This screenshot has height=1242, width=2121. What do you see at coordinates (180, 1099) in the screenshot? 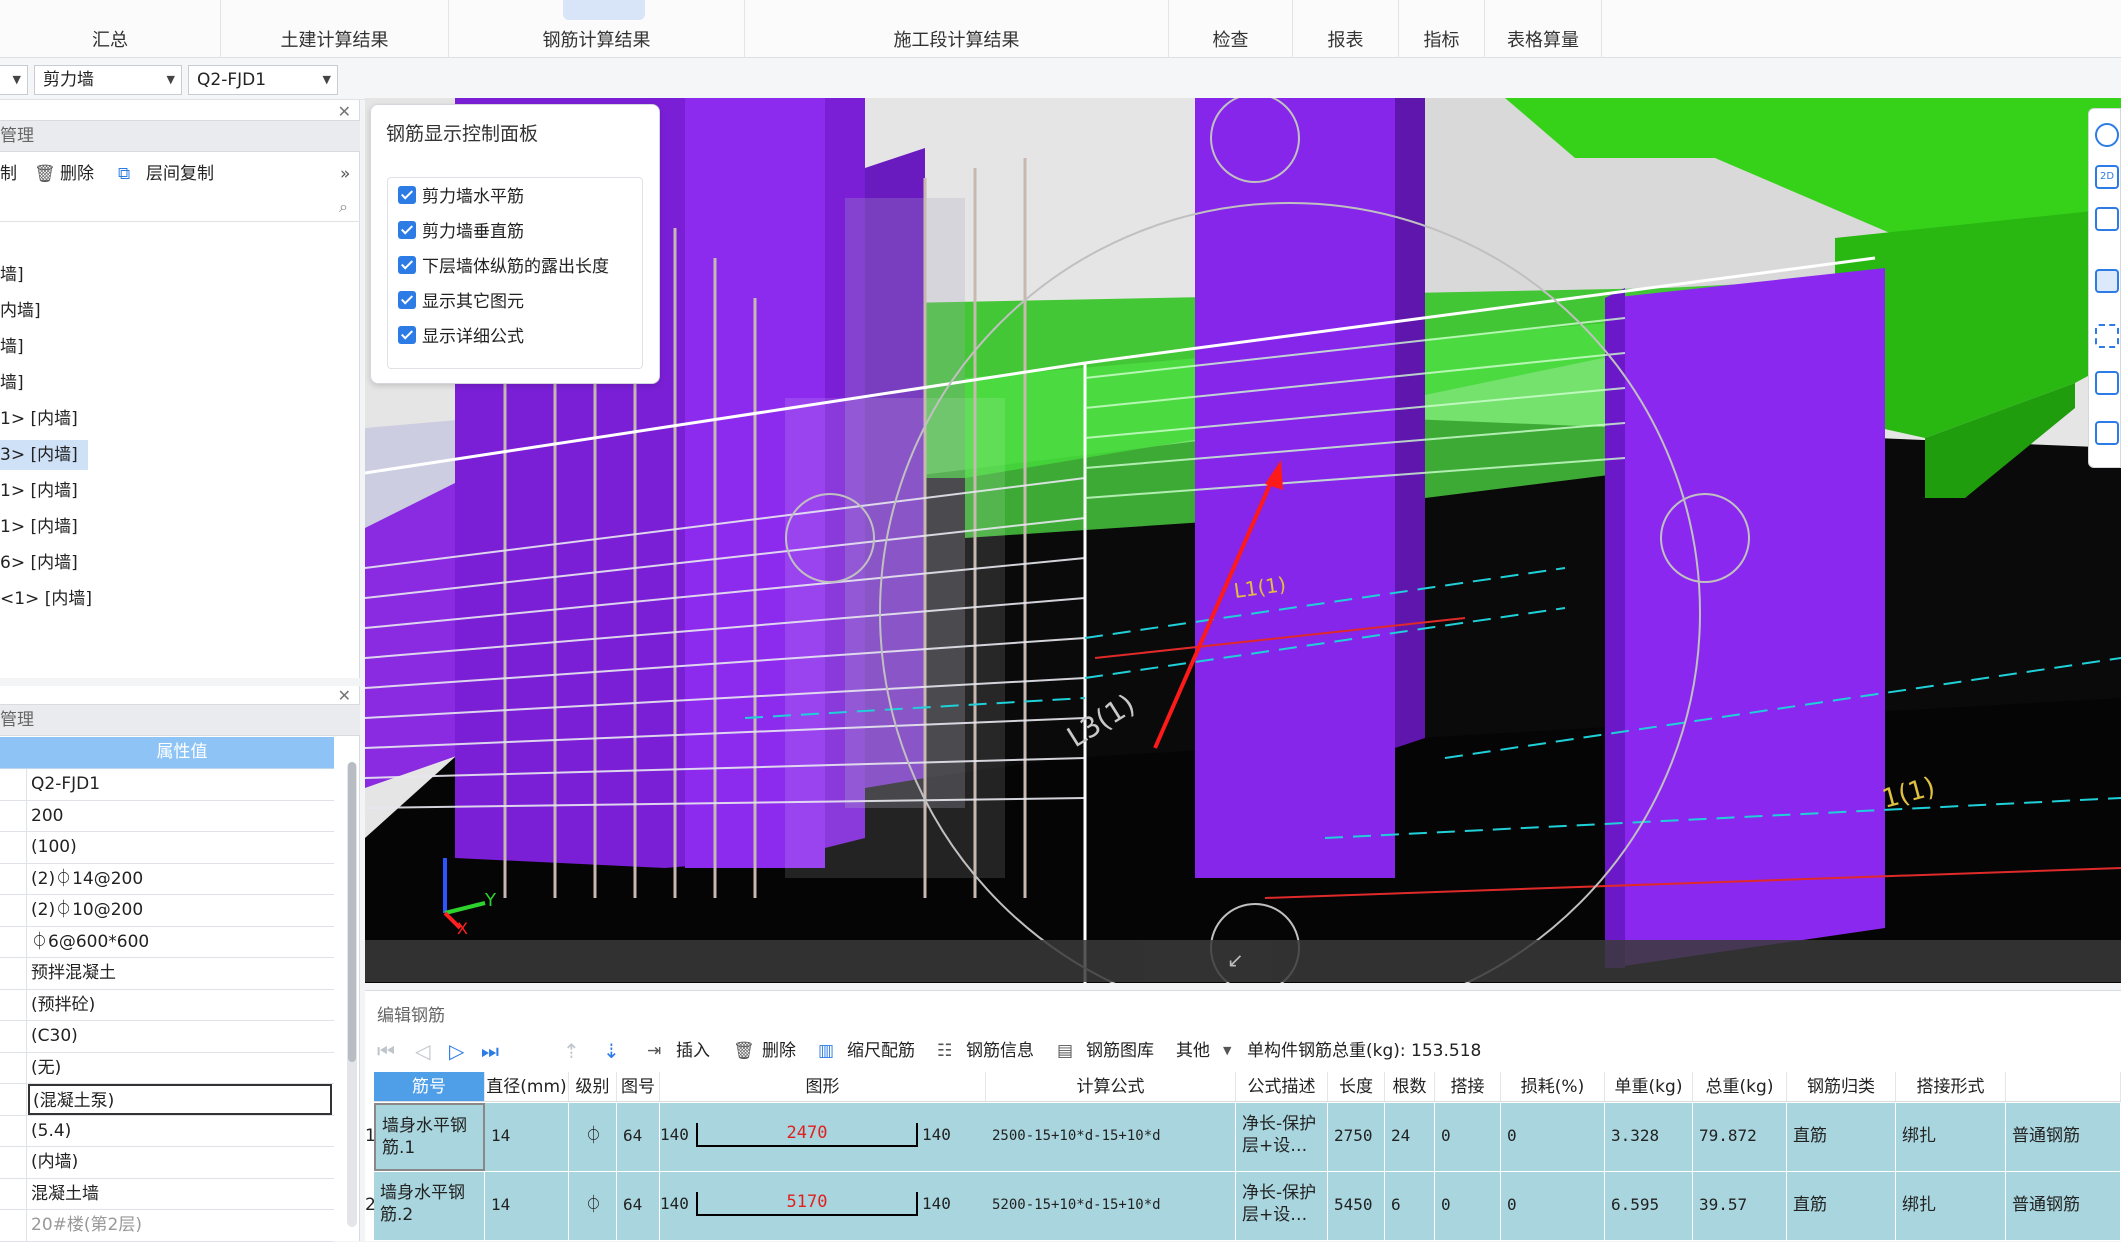
I see `property-value-input: (混凝土泵)` at bounding box center [180, 1099].